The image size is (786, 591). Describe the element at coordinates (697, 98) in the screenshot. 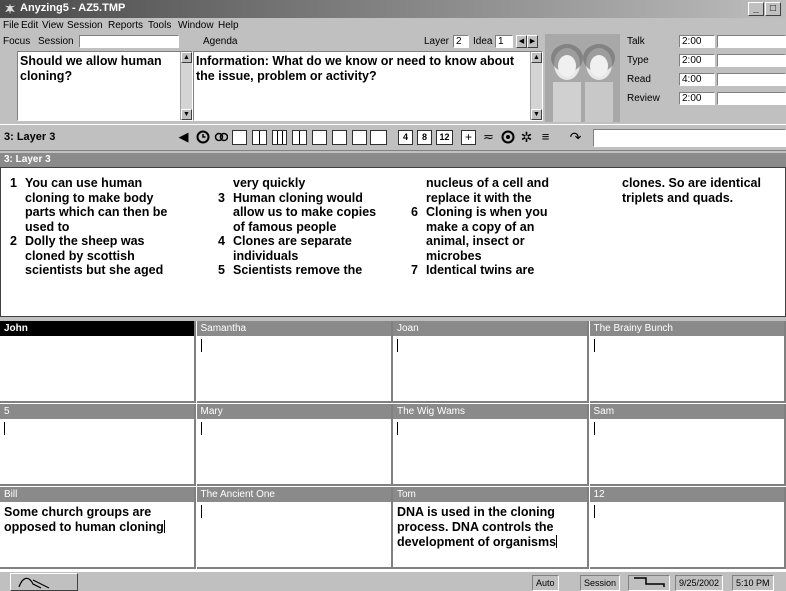

I see `timer-field-review: 2:00` at that location.